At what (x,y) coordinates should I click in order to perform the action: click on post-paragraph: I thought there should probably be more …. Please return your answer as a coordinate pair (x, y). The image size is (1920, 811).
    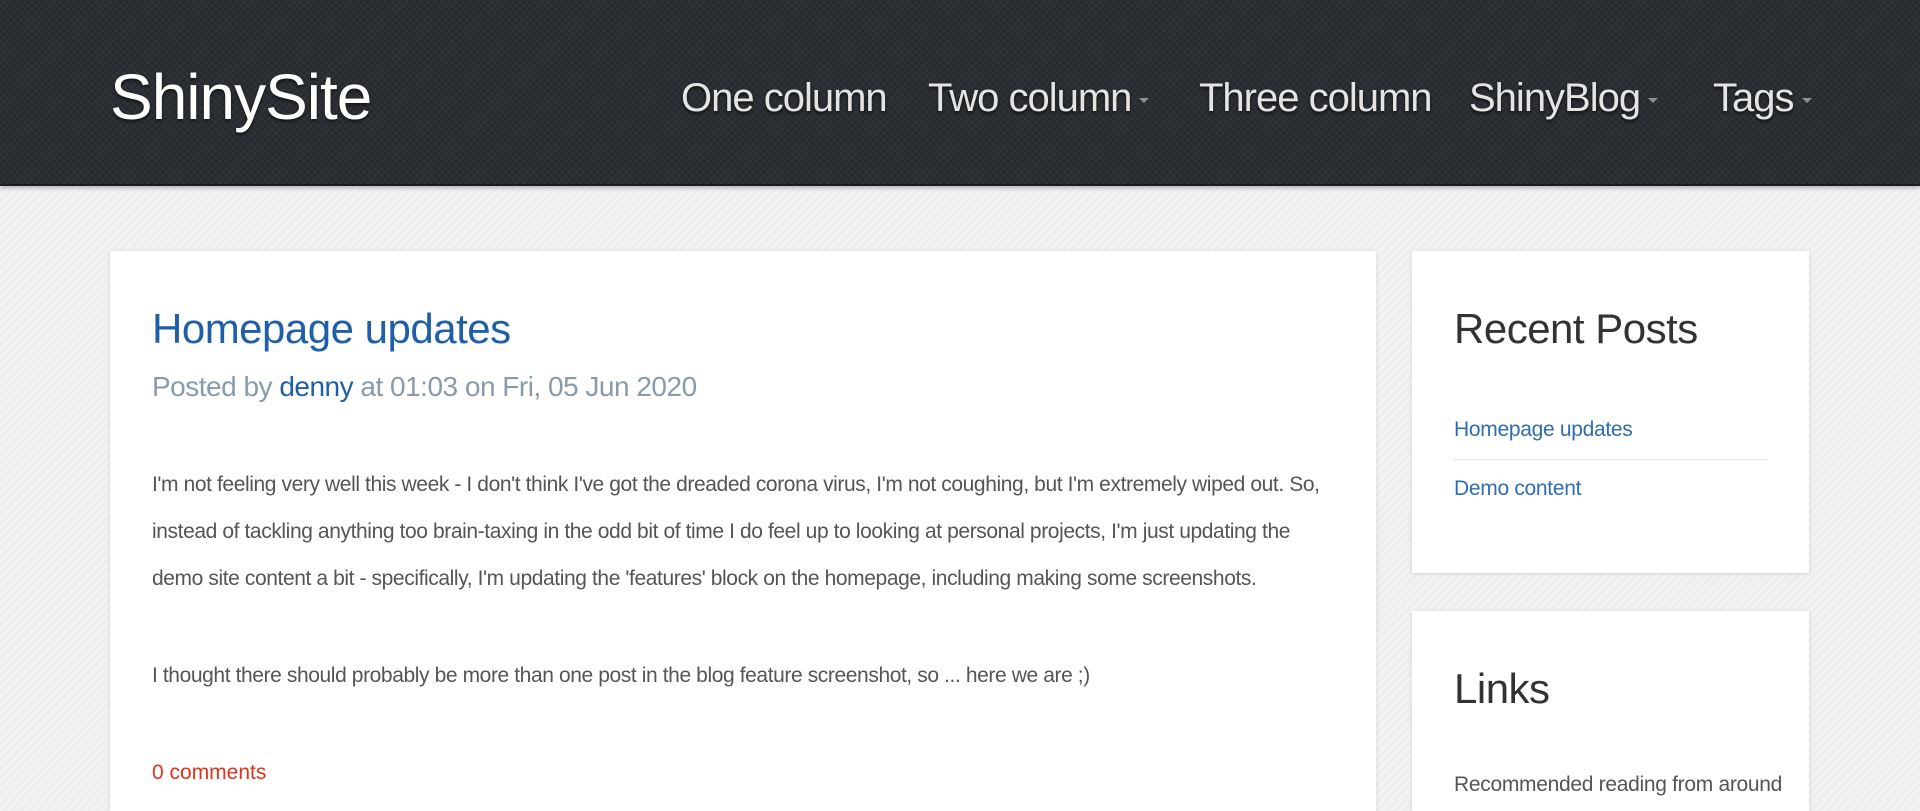
    Looking at the image, I should click on (621, 675).